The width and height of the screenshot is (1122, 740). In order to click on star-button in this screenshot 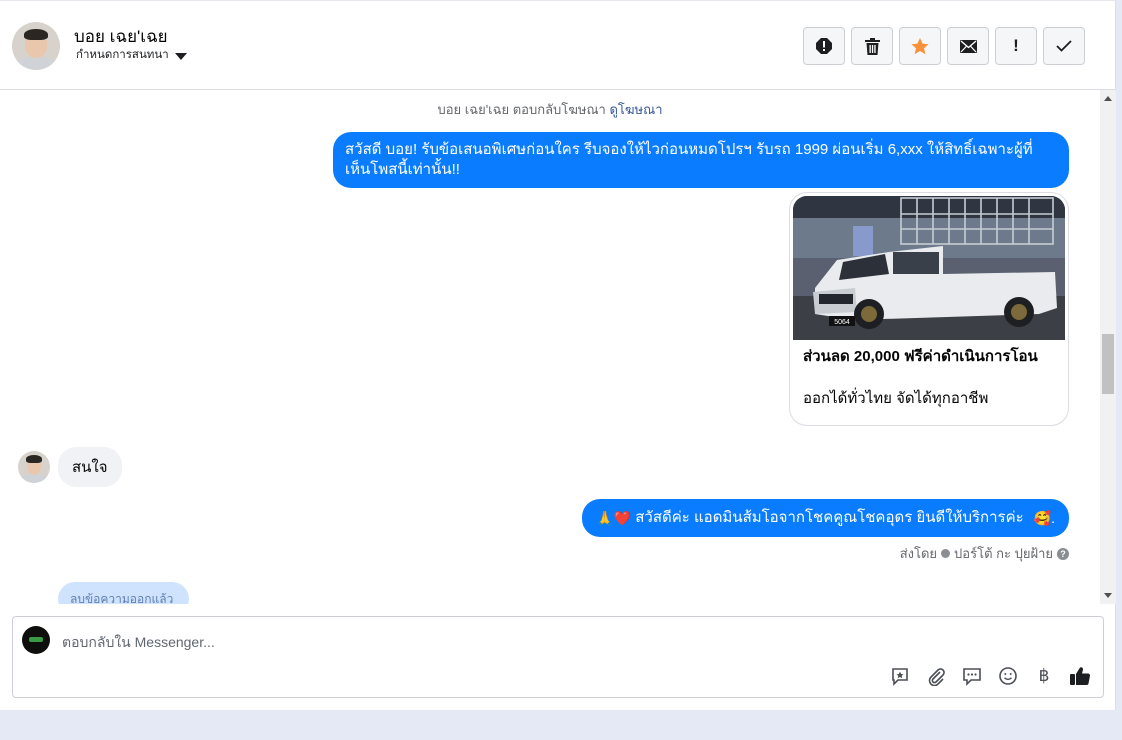, I will do `click(920, 46)`.